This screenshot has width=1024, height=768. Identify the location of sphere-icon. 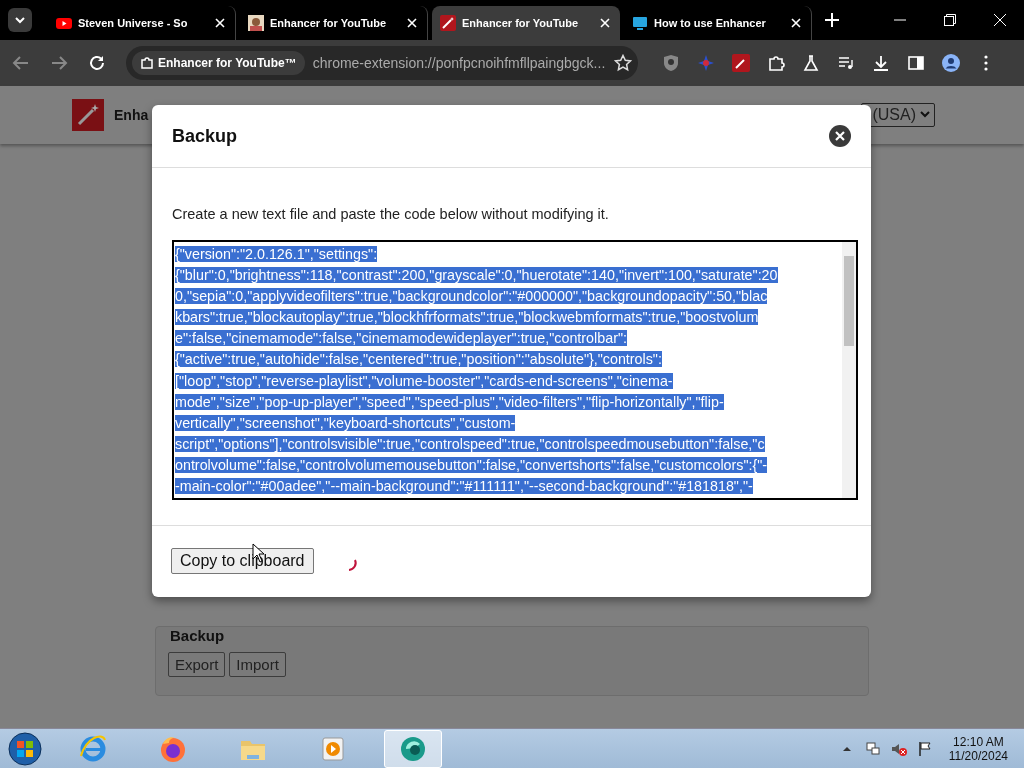
(413, 749).